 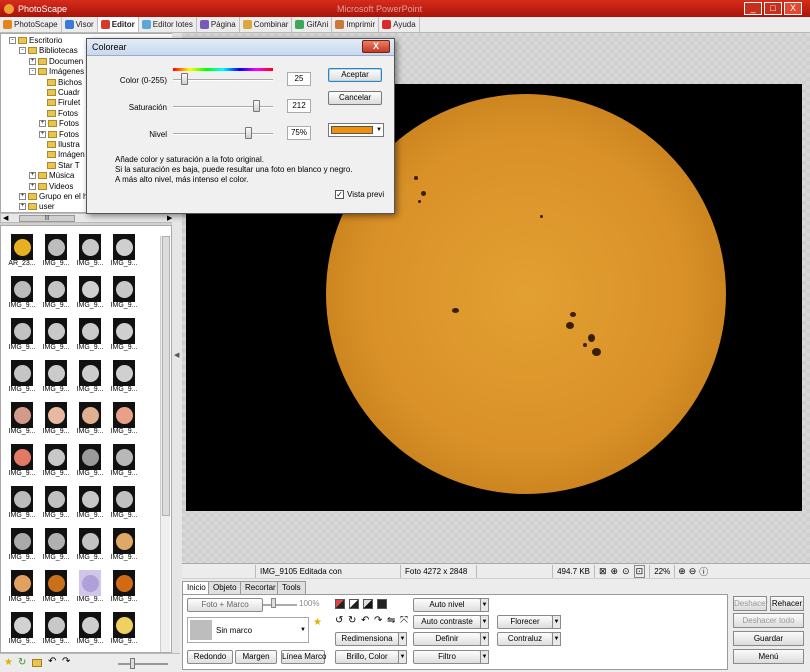 I want to click on auto-contrast-button: Auto contraste, so click(x=447, y=622).